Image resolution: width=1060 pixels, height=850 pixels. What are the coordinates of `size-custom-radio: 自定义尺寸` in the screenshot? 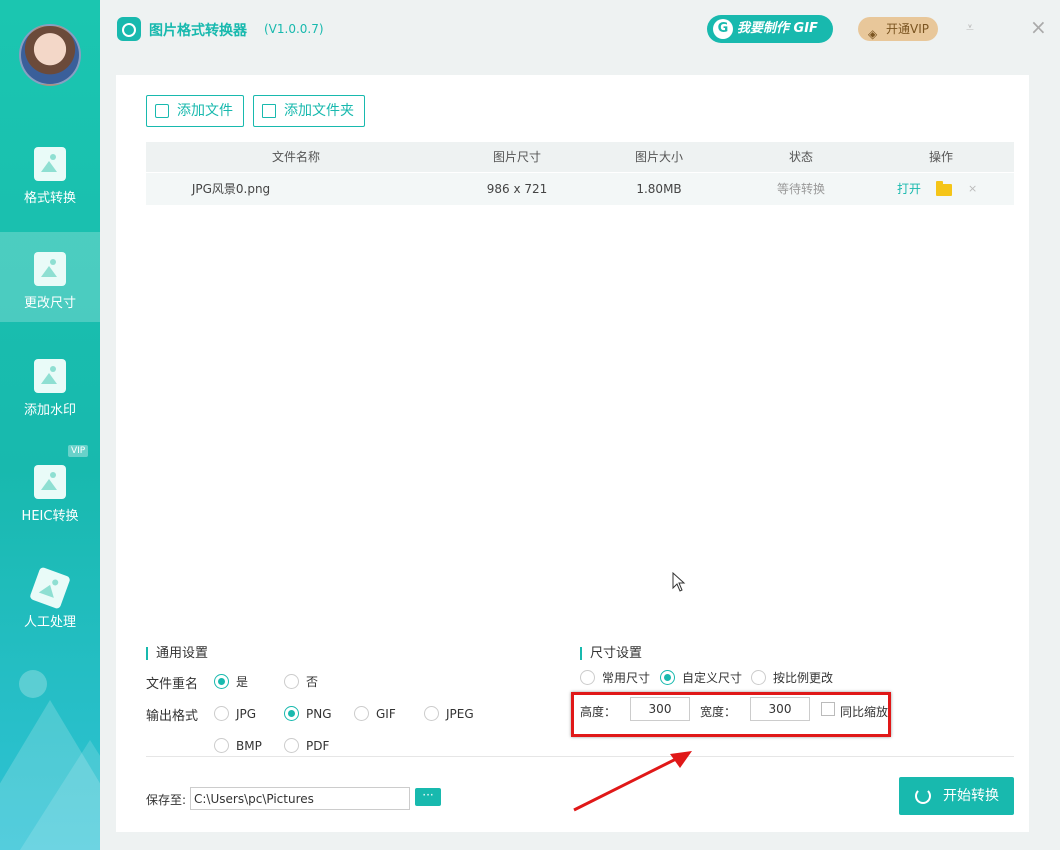 It's located at (701, 678).